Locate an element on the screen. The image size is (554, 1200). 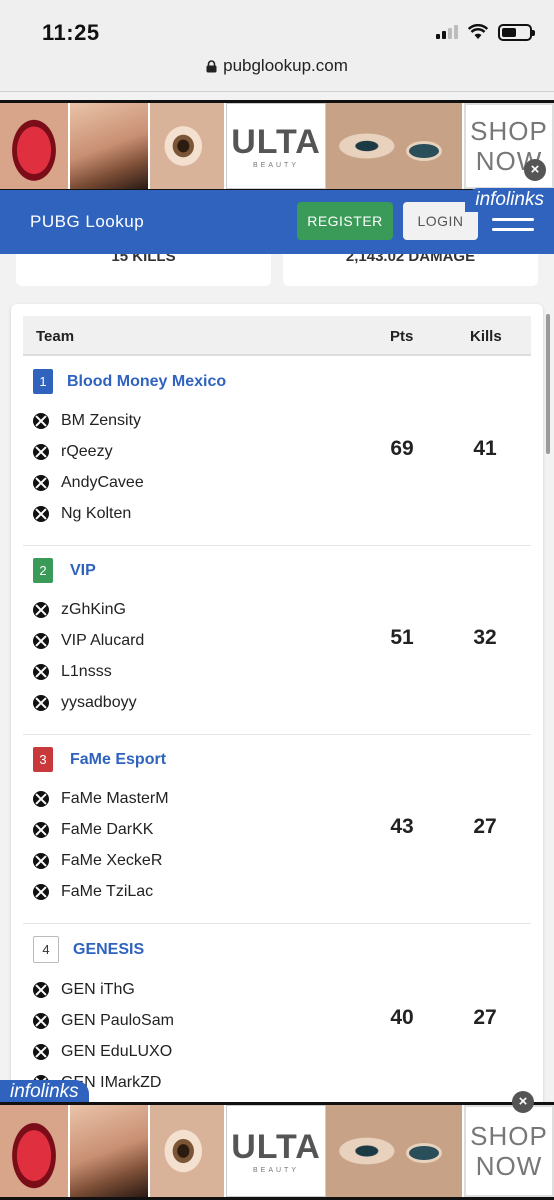
url-text: pubglookup.com is located at coordinates (285, 65).